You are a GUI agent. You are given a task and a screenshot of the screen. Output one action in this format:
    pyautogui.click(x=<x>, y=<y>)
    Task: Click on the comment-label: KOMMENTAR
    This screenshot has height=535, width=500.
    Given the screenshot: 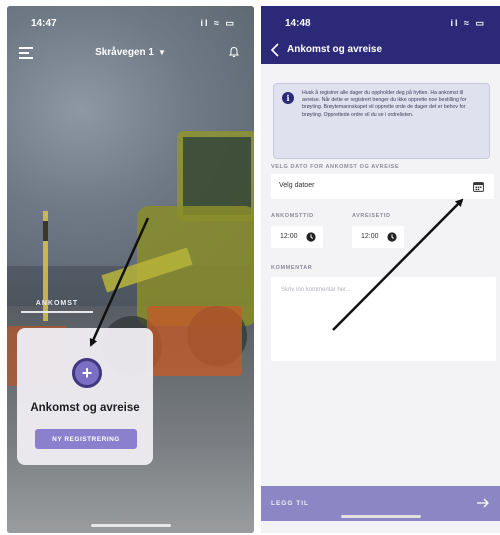 What is the action you would take?
    pyautogui.click(x=292, y=268)
    